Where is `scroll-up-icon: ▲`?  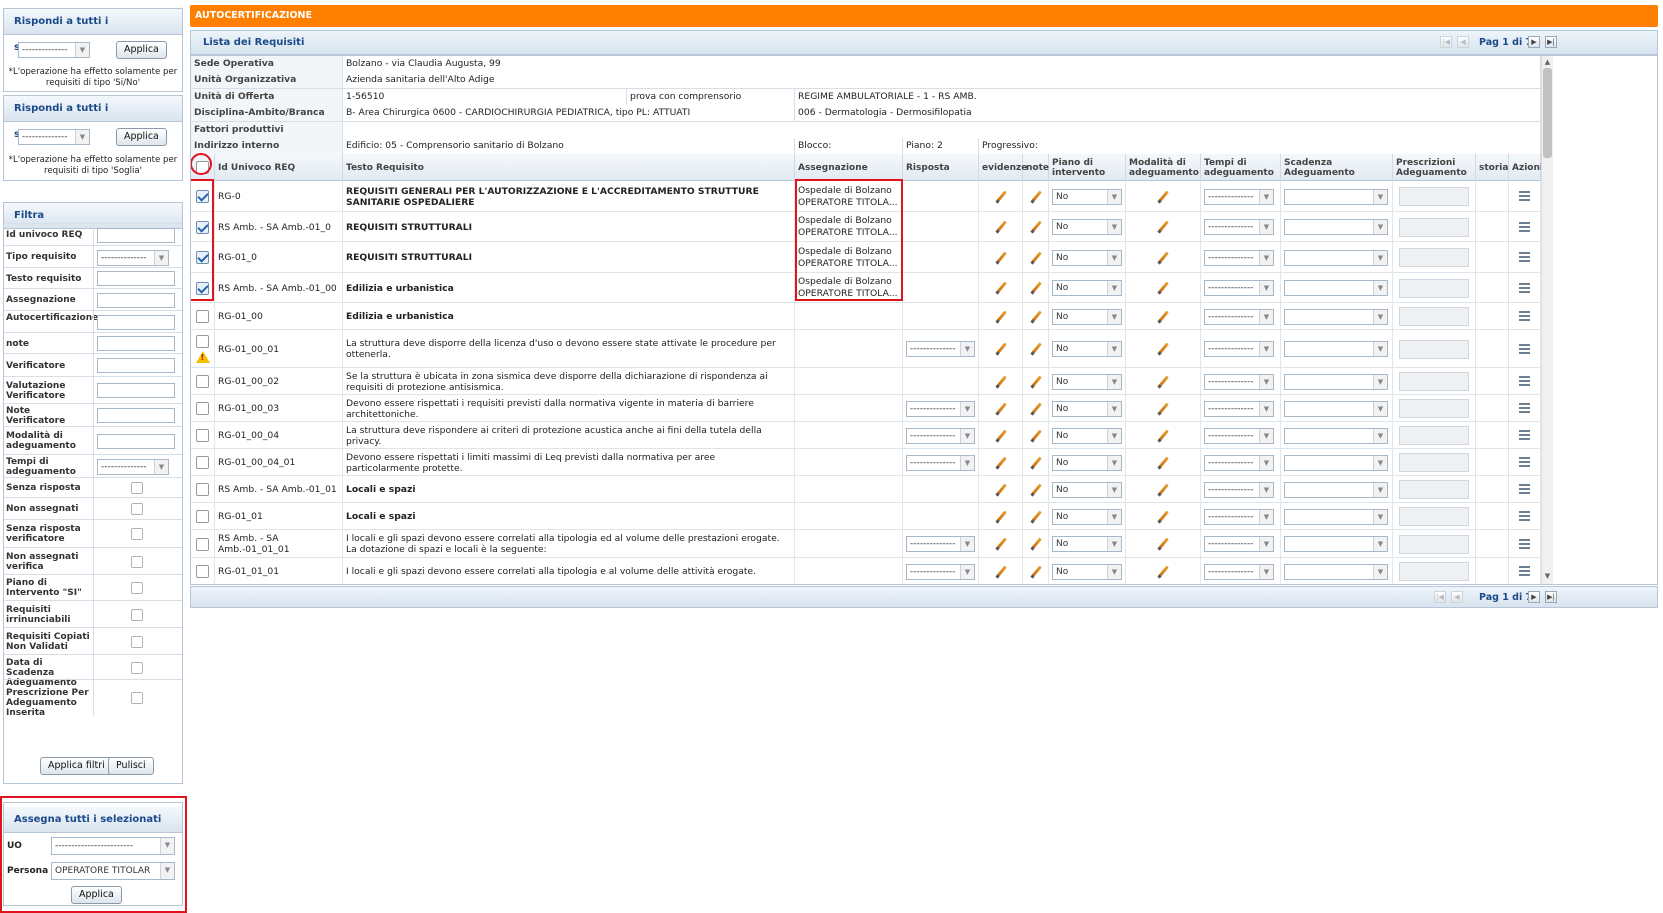
scroll-up-icon: ▲ is located at coordinates (1547, 62).